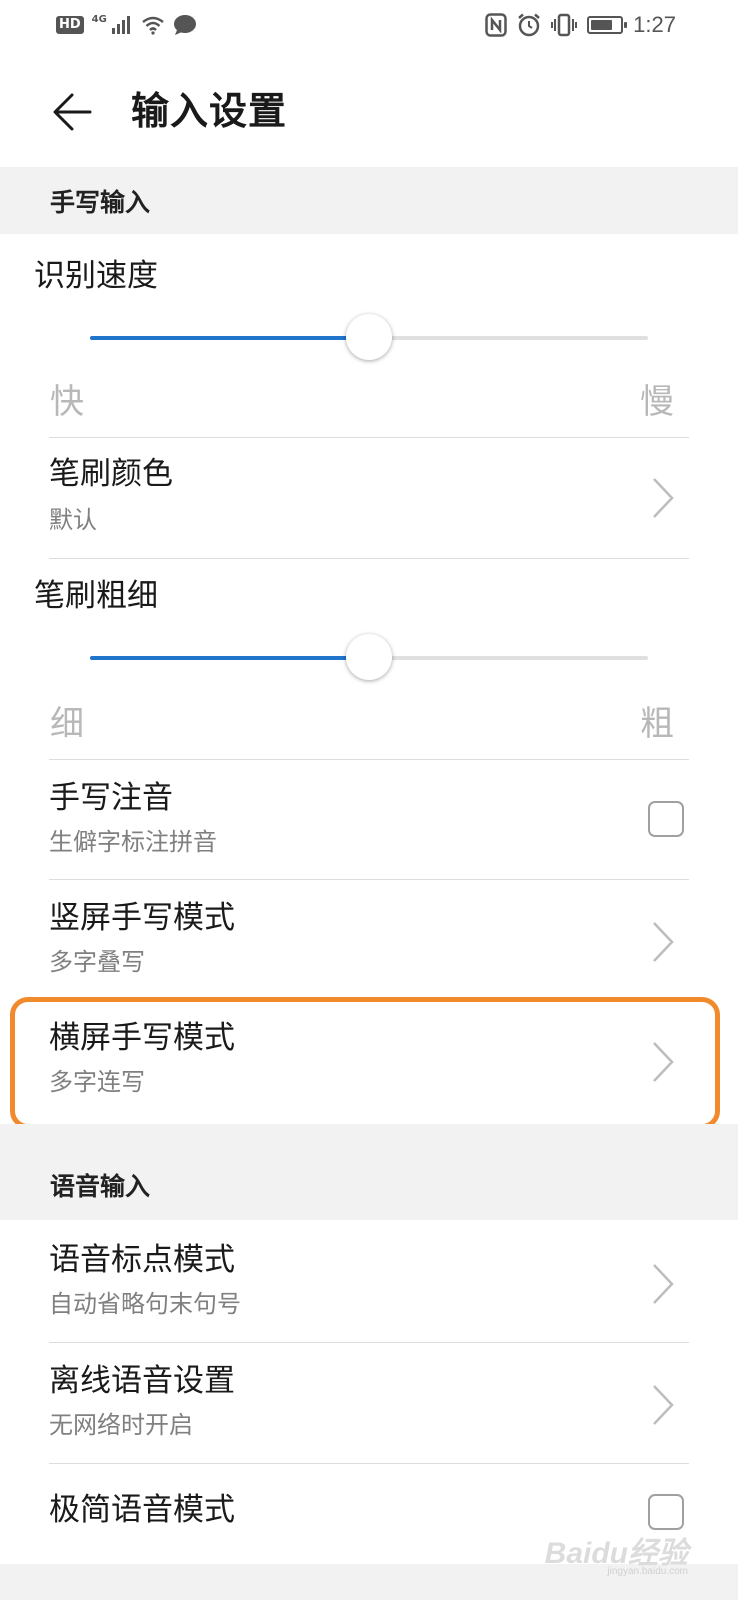 The image size is (738, 1600). What do you see at coordinates (70, 25) in the screenshot?
I see `hd-icon: HD` at bounding box center [70, 25].